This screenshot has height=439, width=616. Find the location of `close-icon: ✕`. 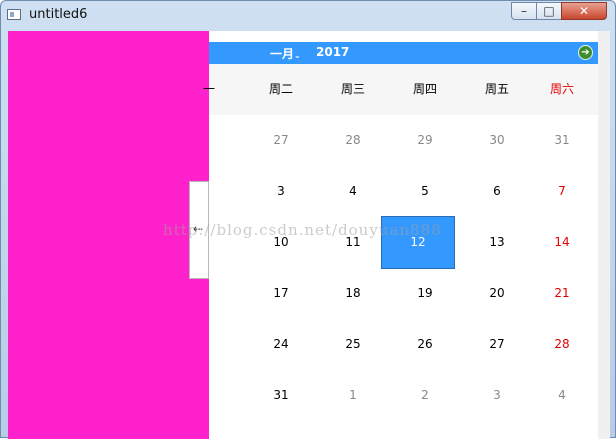

close-icon: ✕ is located at coordinates (584, 11).